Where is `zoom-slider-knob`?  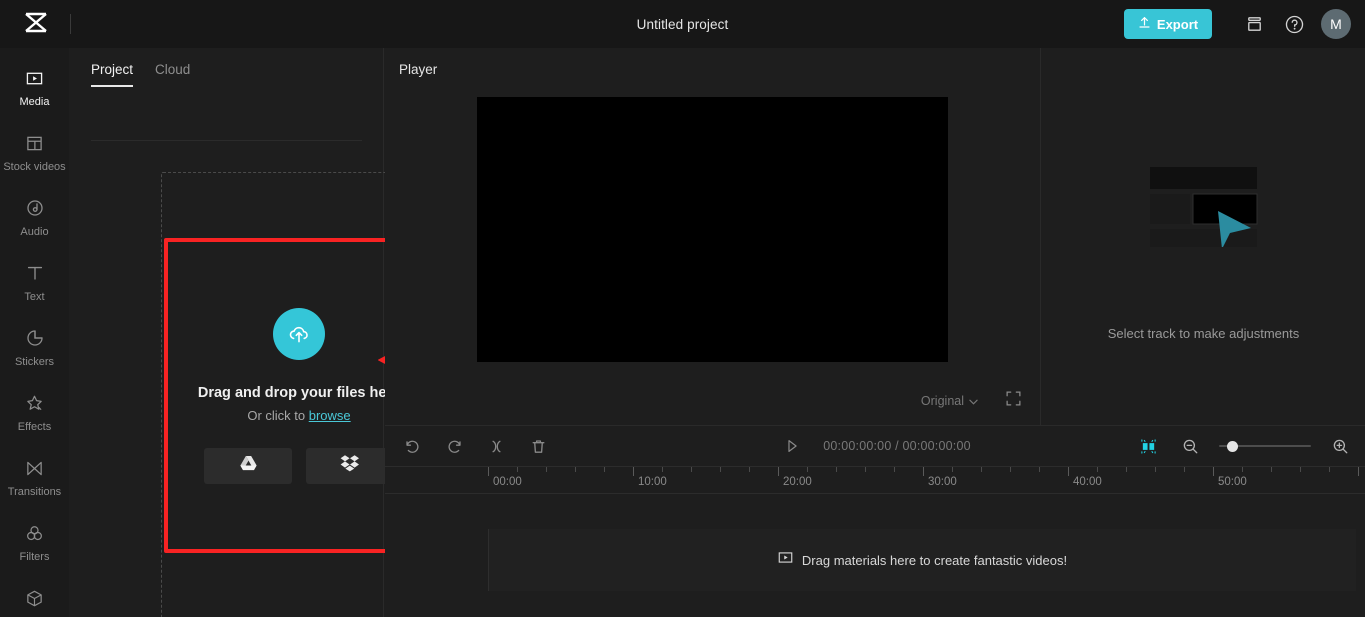
zoom-slider-knob is located at coordinates (1232, 446).